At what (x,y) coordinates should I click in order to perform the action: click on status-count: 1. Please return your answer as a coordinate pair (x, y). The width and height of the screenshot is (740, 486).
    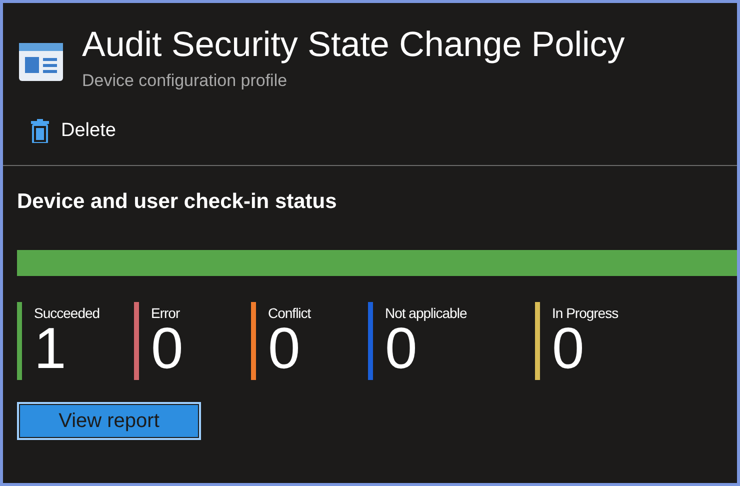
    Looking at the image, I should click on (50, 349).